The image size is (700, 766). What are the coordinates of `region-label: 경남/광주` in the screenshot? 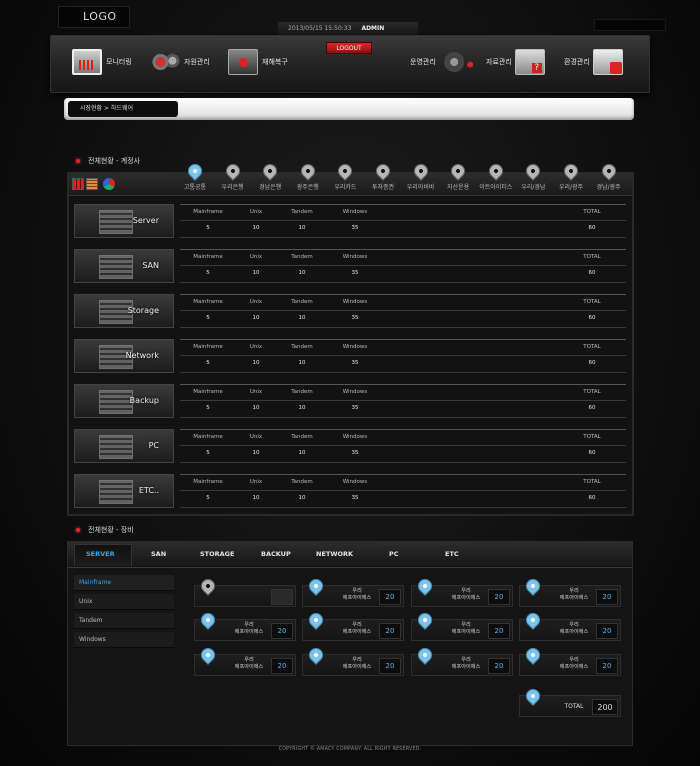 It's located at (609, 186).